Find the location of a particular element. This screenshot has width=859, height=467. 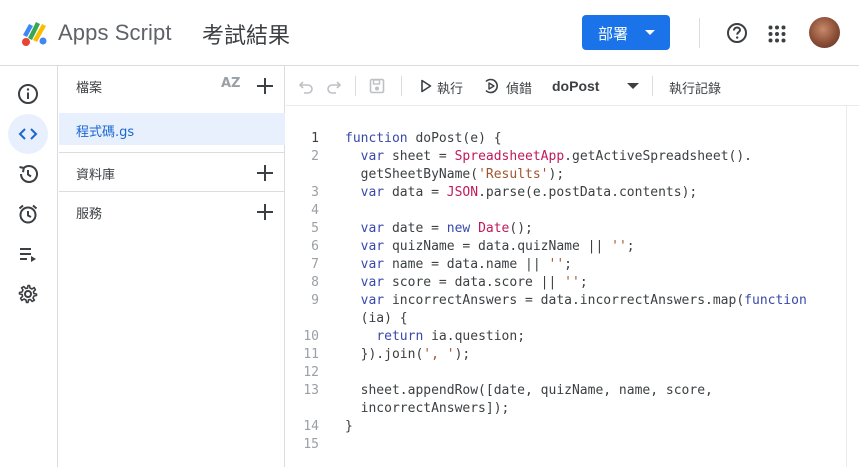

code-icon is located at coordinates (28, 134).